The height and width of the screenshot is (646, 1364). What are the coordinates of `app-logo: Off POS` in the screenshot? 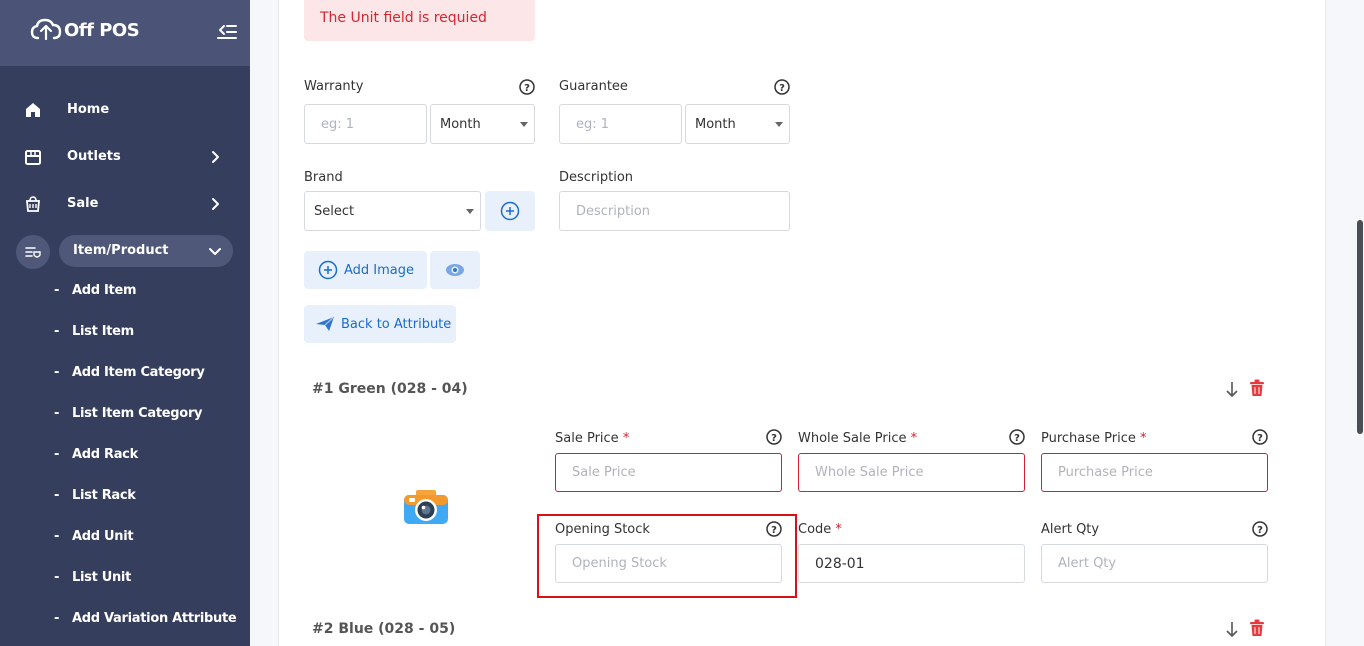 It's located at (85, 30).